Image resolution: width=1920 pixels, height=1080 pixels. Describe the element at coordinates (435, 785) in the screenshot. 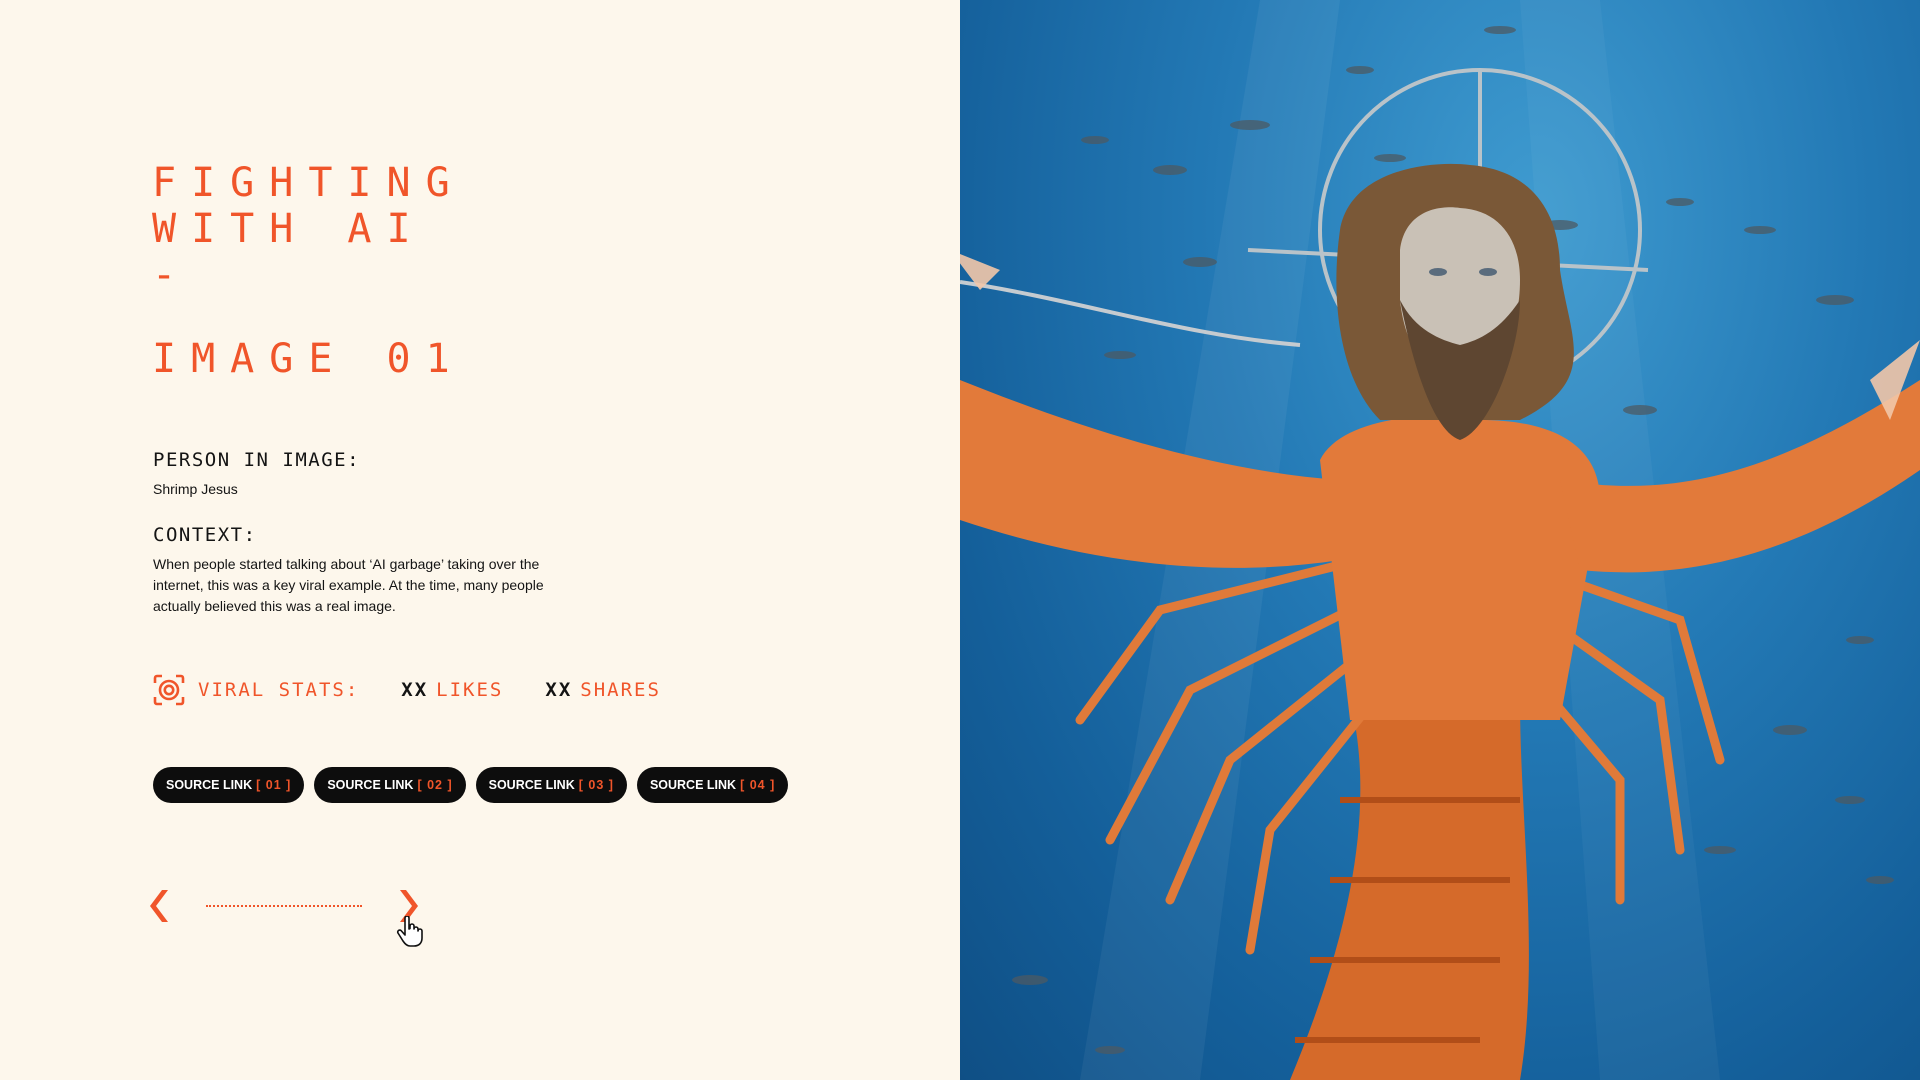

I see `source-link-index: [ 02 ]` at that location.